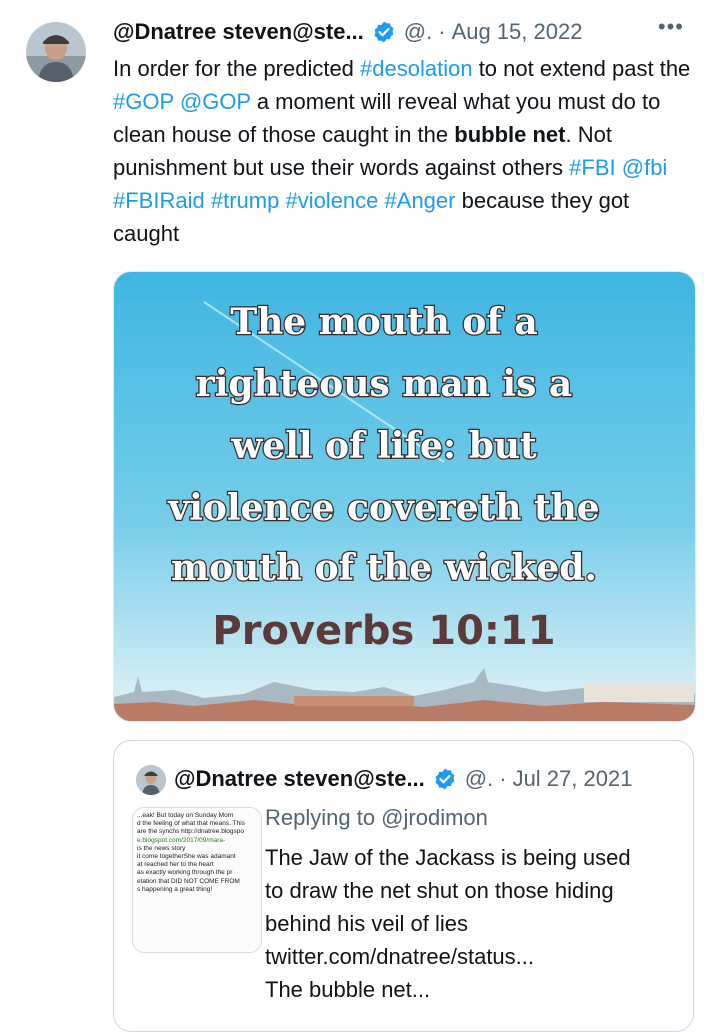 The height and width of the screenshot is (1032, 704). I want to click on hashtag-link: #FBIRaid, so click(159, 200).